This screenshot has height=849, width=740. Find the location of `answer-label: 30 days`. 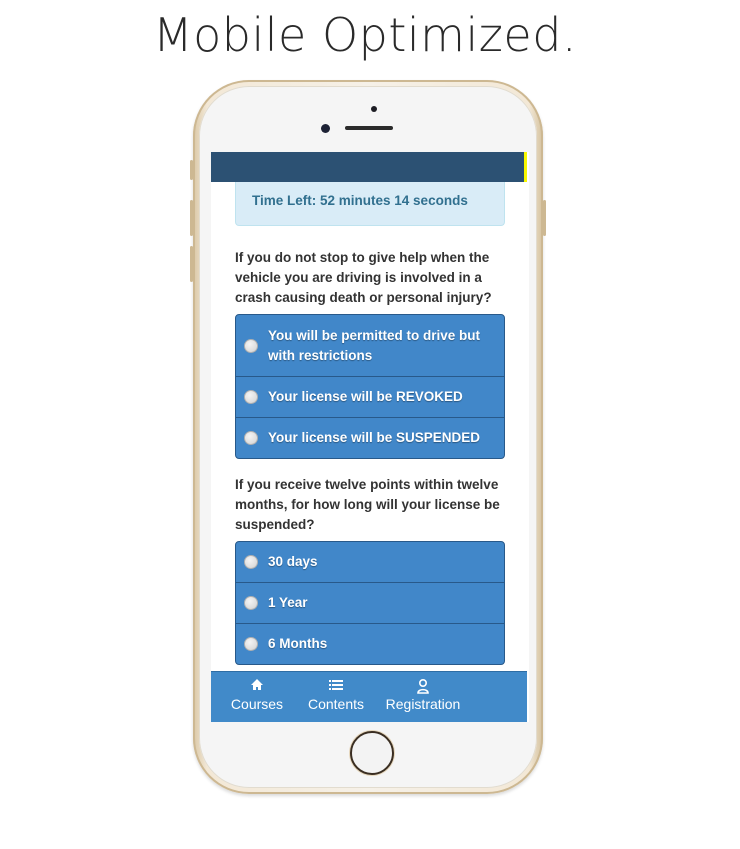

answer-label: 30 days is located at coordinates (293, 561).